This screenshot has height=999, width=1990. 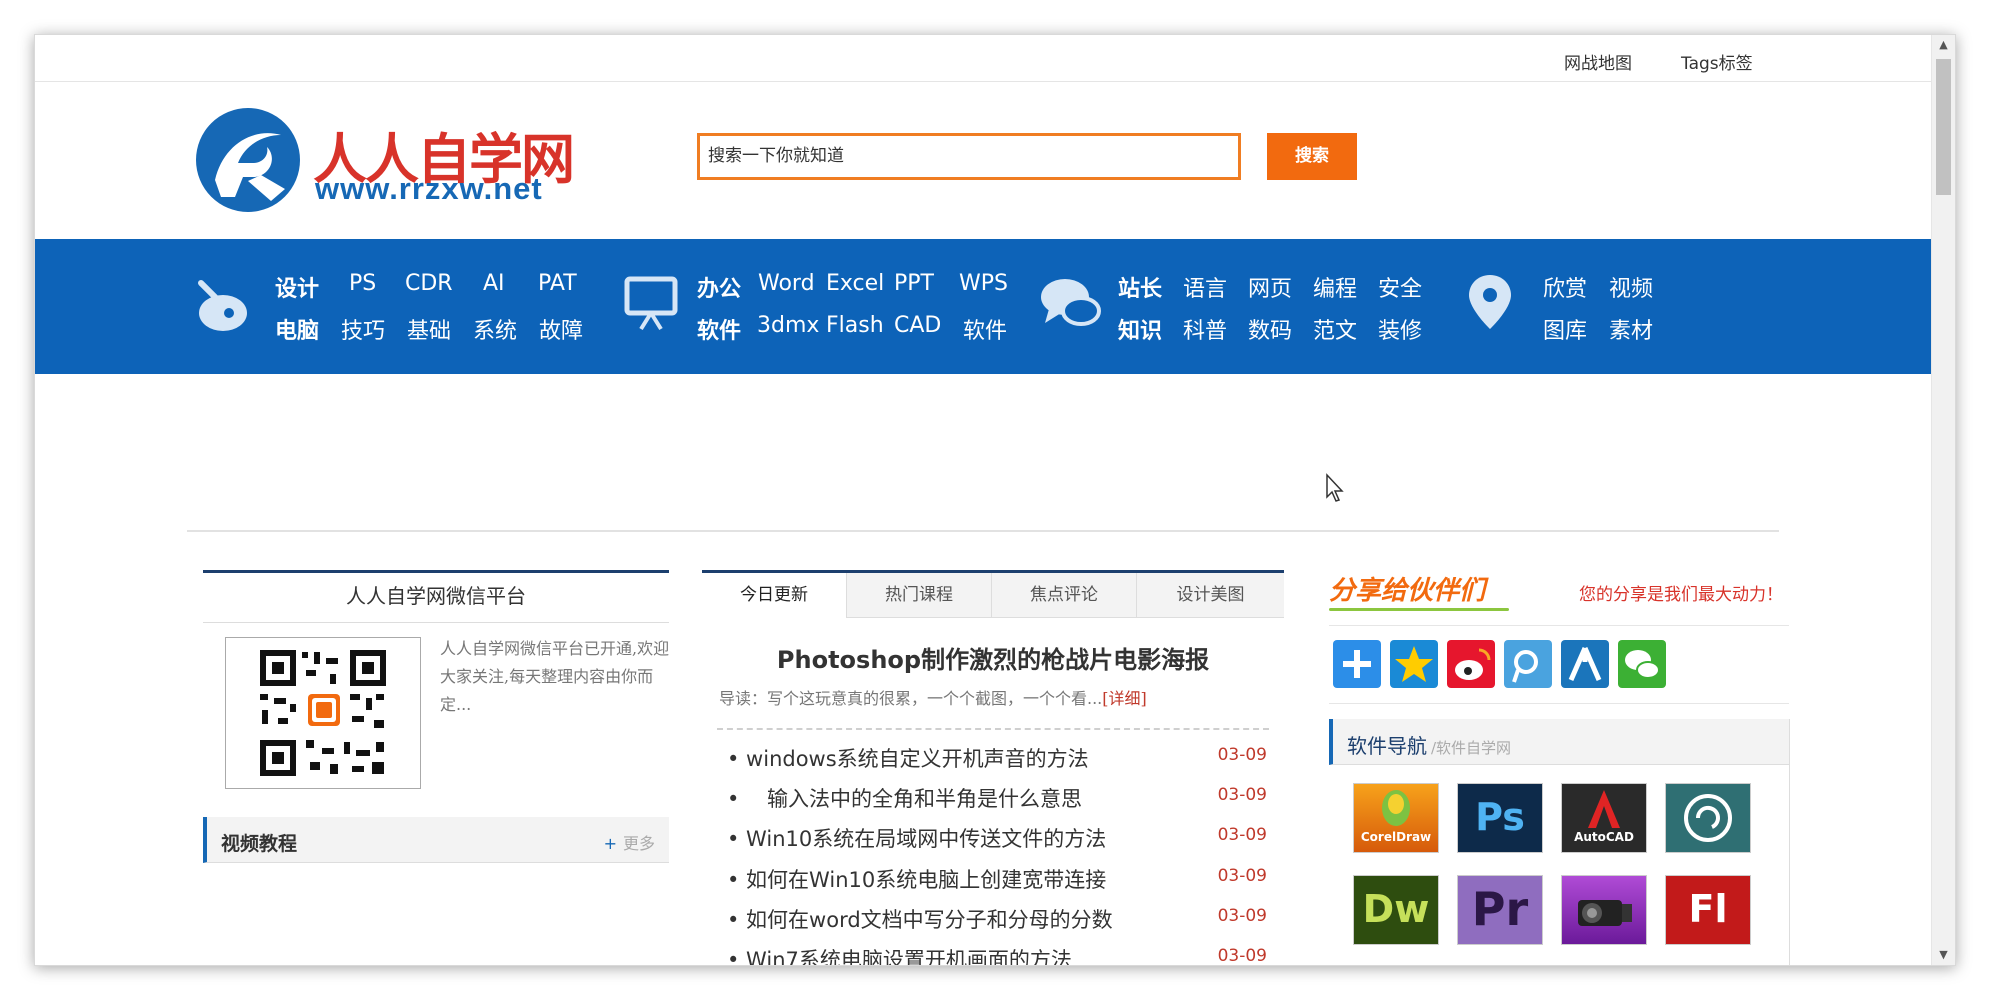 What do you see at coordinates (610, 843) in the screenshot?
I see `plus-icon: +` at bounding box center [610, 843].